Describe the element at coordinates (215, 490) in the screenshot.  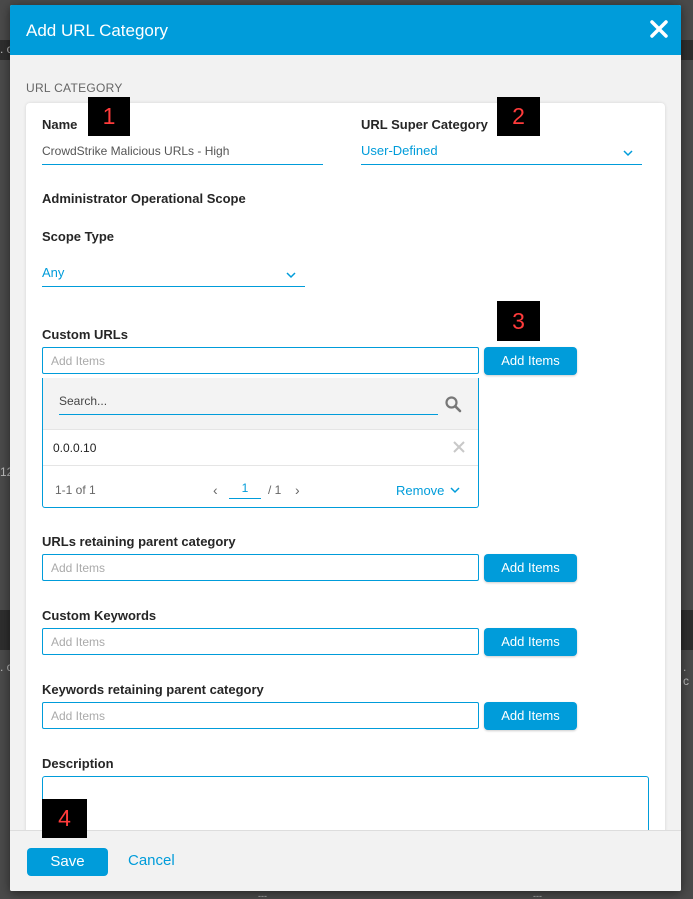
I see `chevron-left-icon: ‹` at that location.